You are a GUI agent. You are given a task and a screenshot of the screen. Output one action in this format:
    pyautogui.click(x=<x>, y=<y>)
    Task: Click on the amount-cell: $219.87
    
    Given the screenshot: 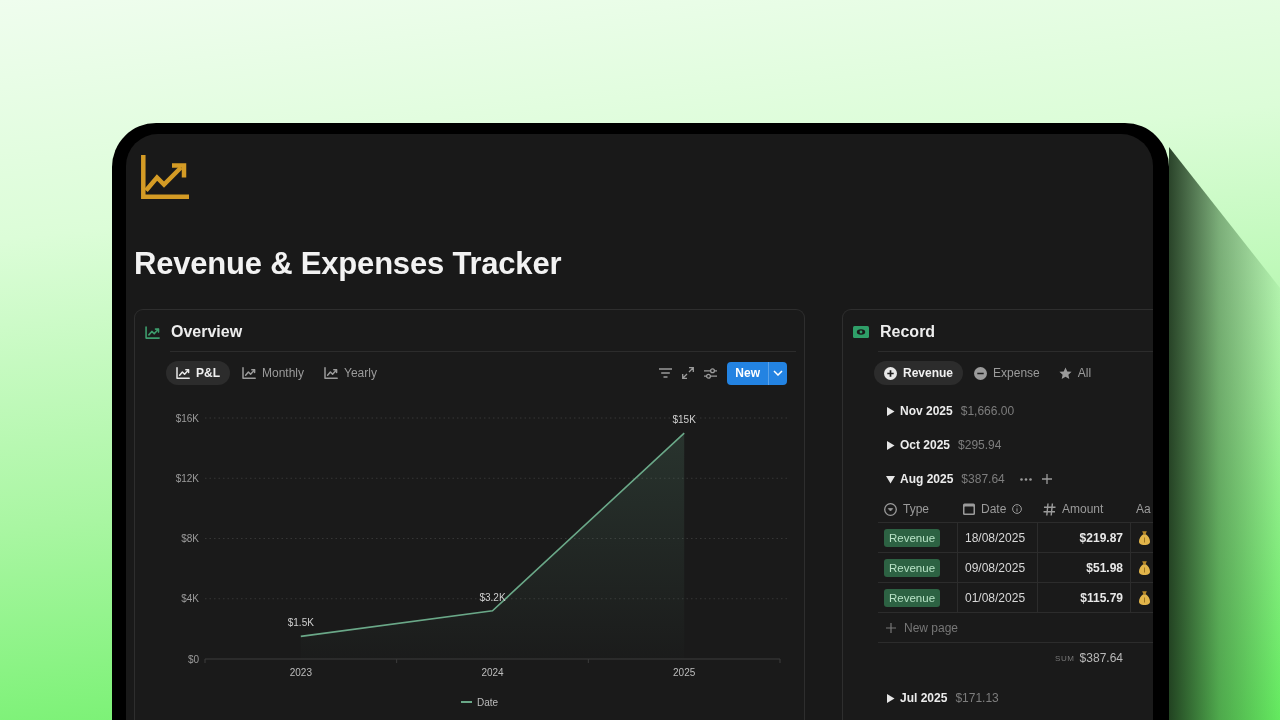 What is the action you would take?
    pyautogui.click(x=1083, y=537)
    